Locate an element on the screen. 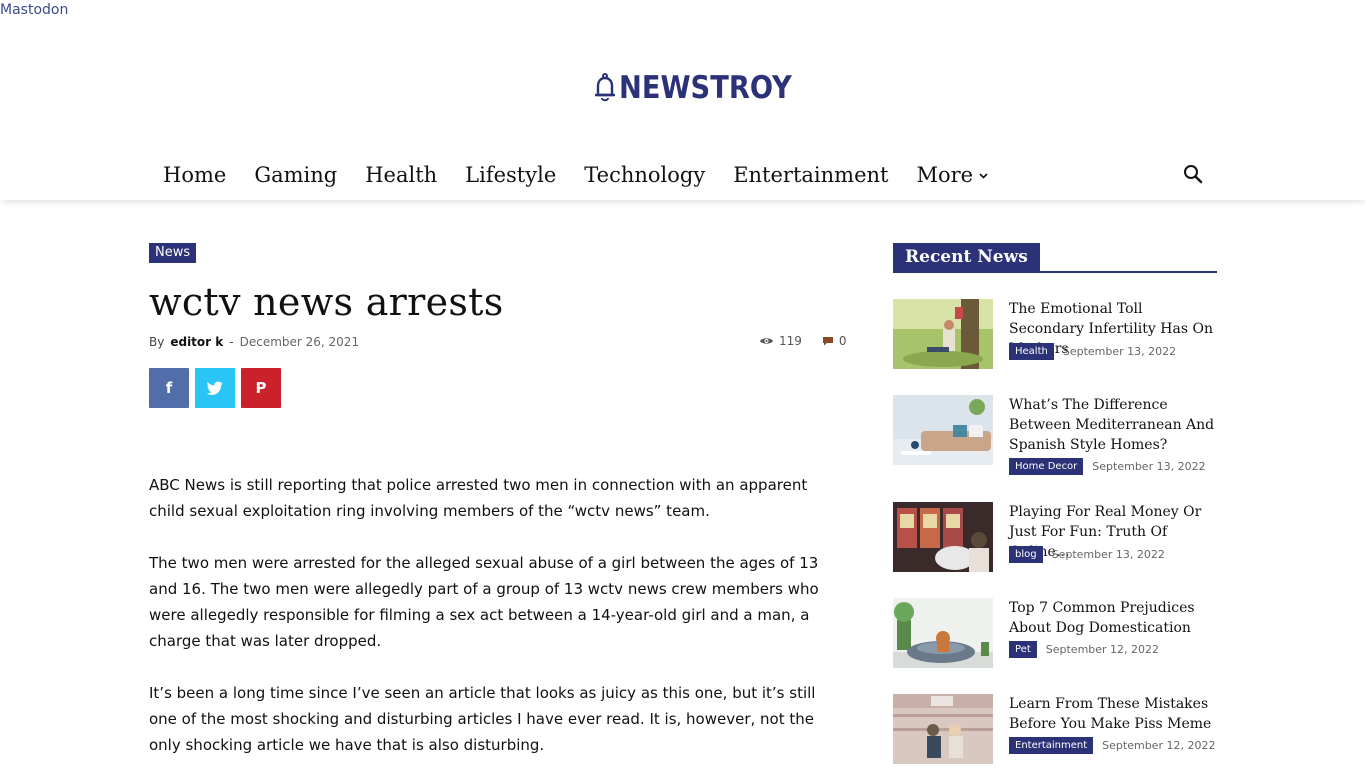  nav-label: Home is located at coordinates (195, 175).